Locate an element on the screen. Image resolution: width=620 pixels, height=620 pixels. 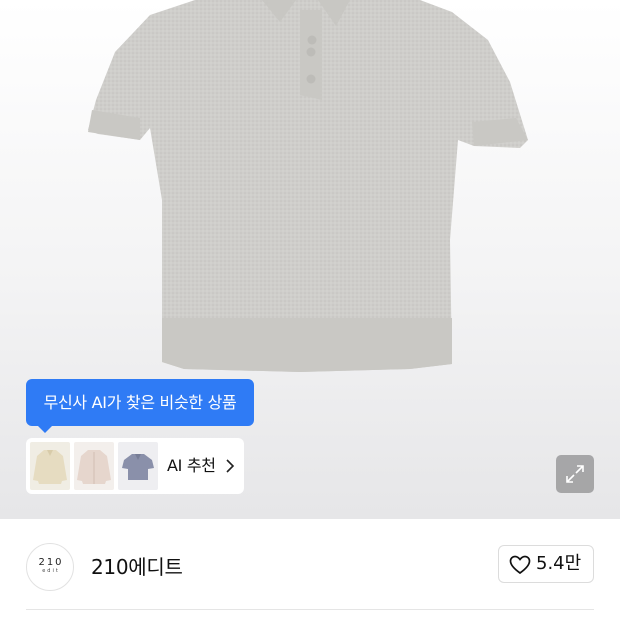
brand-name: 210에디트 is located at coordinates (137, 567).